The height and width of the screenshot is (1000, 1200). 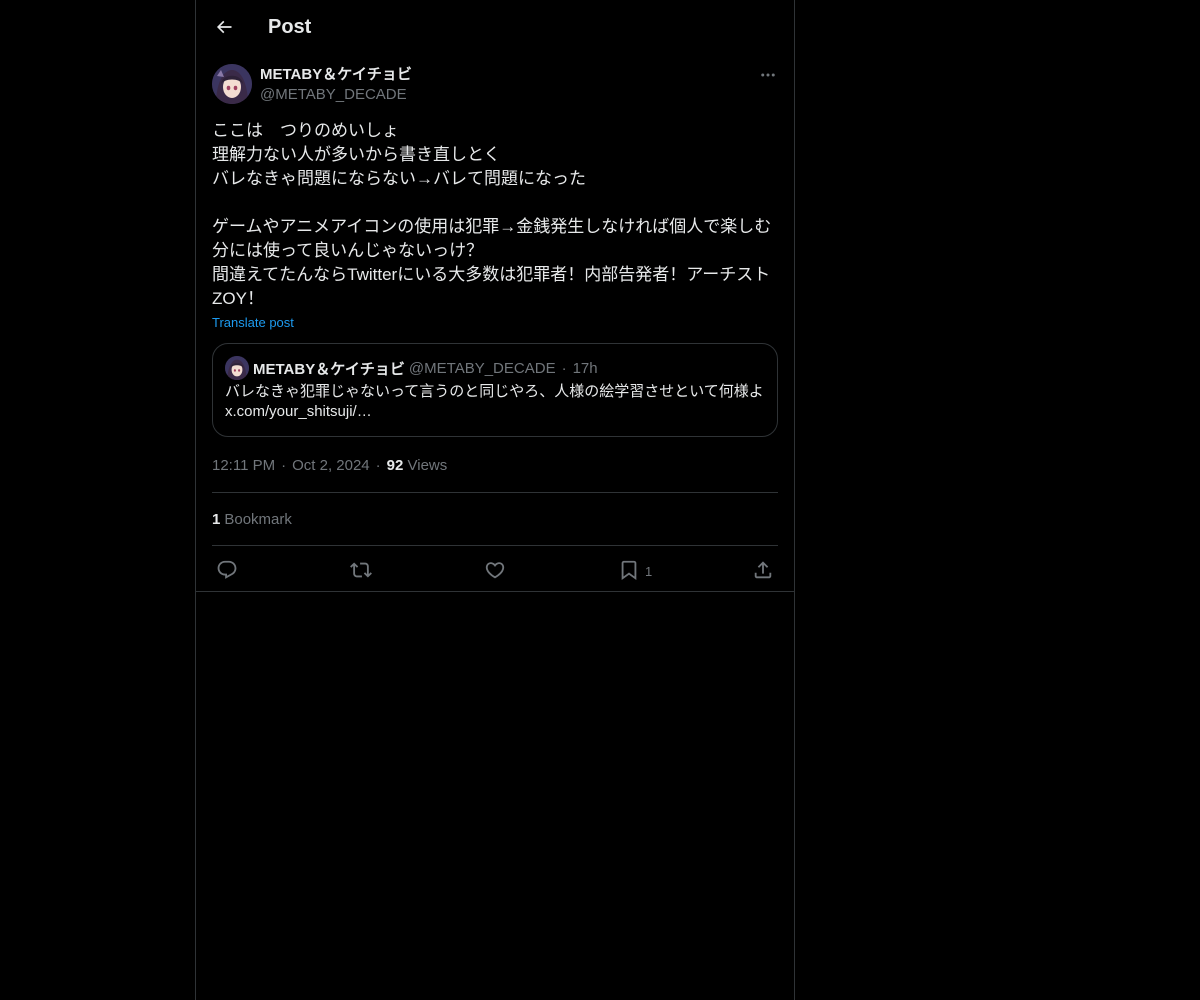 I want to click on reply-button, so click(x=227, y=570).